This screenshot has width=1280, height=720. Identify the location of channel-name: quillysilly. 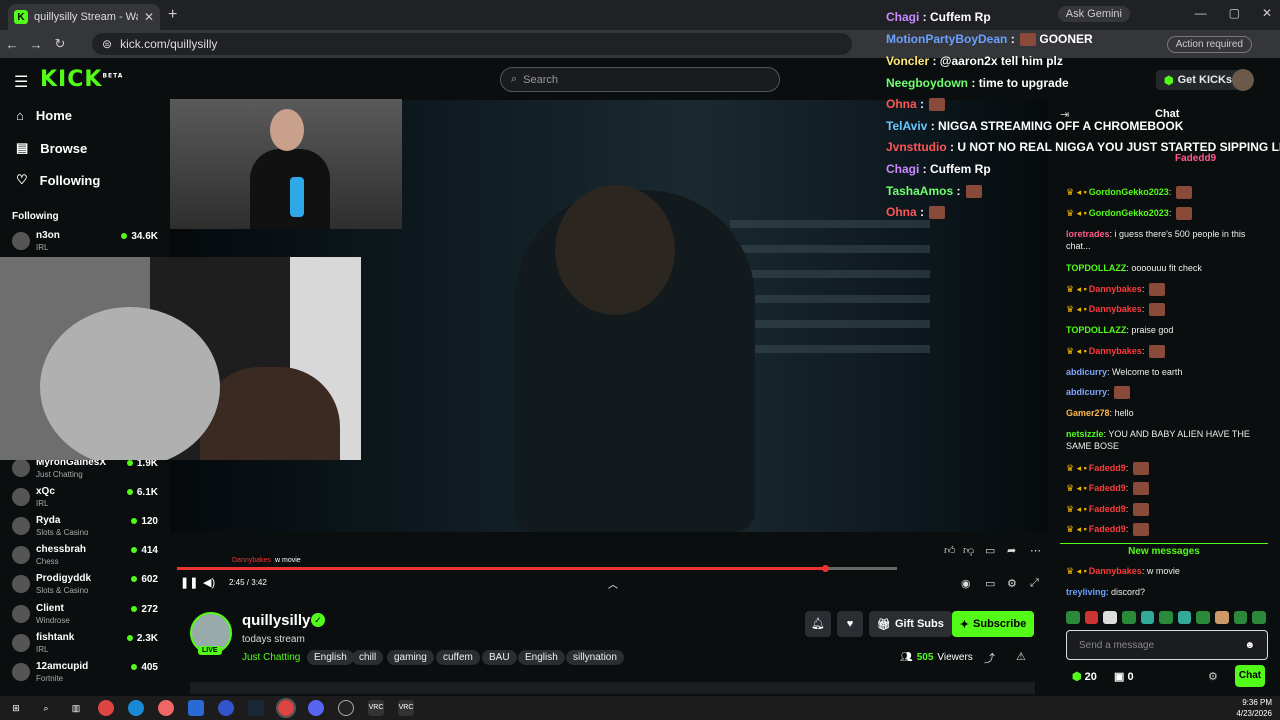
(276, 620).